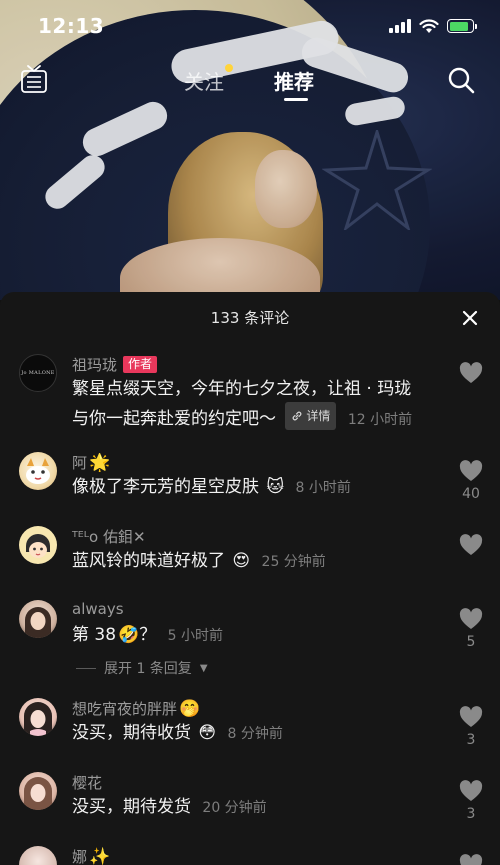 This screenshot has height=865, width=500. I want to click on notification-dot, so click(229, 68).